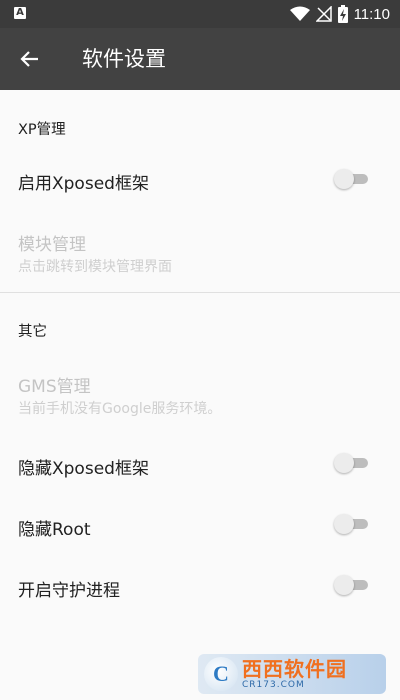 This screenshot has height=700, width=400. Describe the element at coordinates (200, 292) in the screenshot. I see `section-divider` at that location.